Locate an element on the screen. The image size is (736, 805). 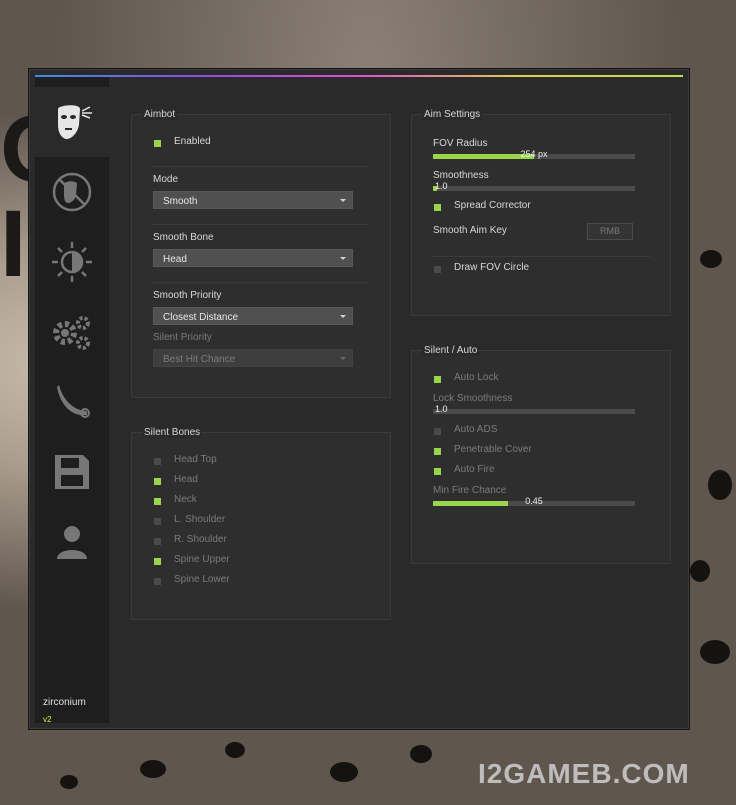
aim-settings-title: Aim Settings is located at coordinates (452, 114).